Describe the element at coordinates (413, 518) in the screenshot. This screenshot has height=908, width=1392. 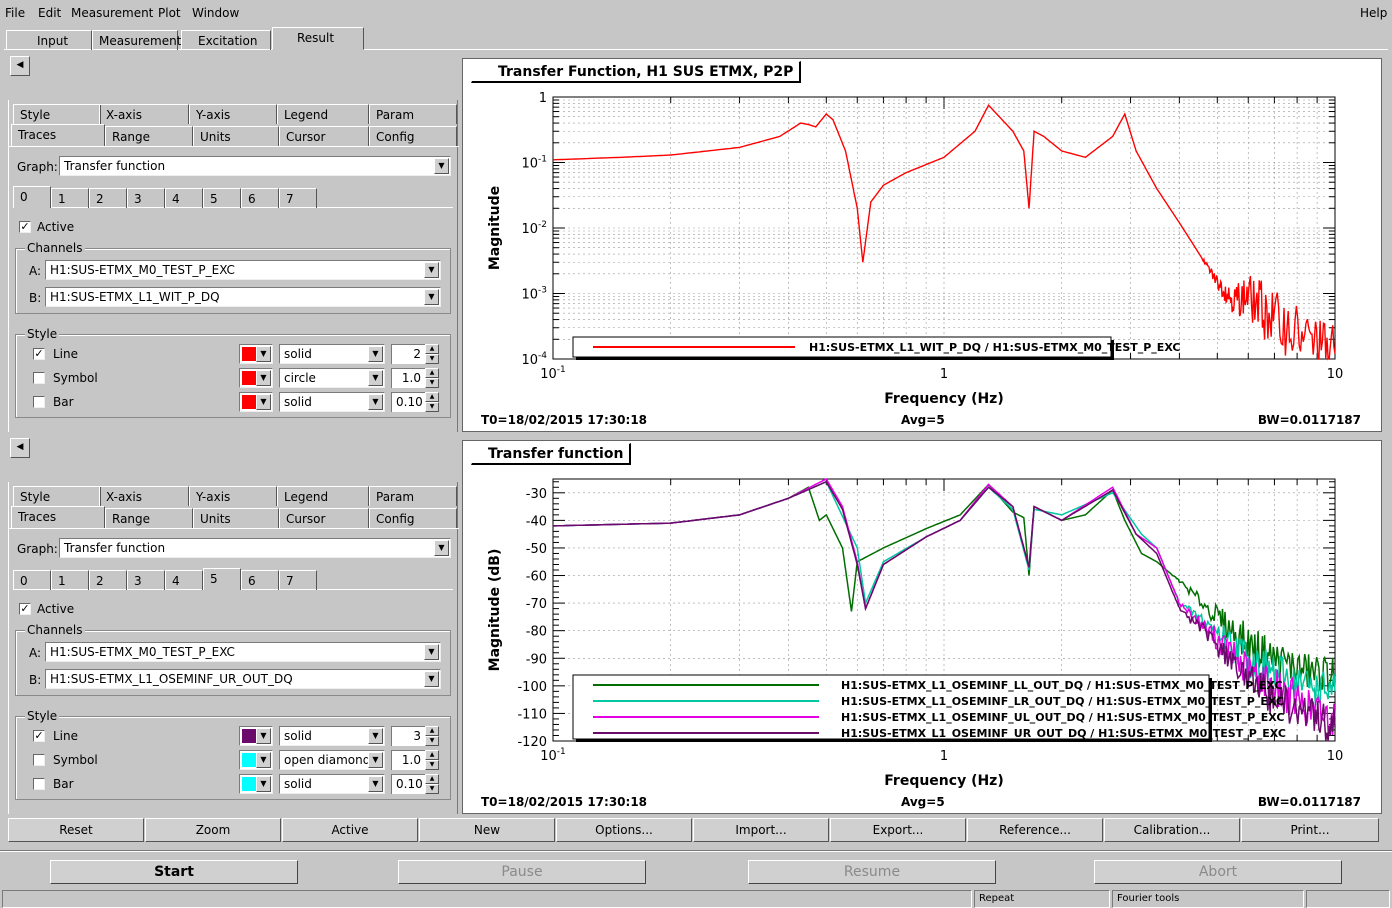
I see `tab-config-bottom: Config` at that location.